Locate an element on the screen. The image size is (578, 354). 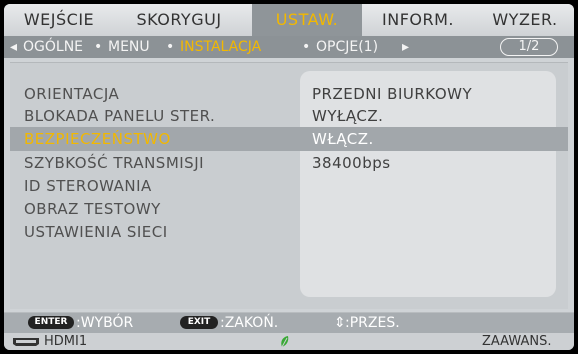
page-indicator: 1/2 is located at coordinates (529, 47).